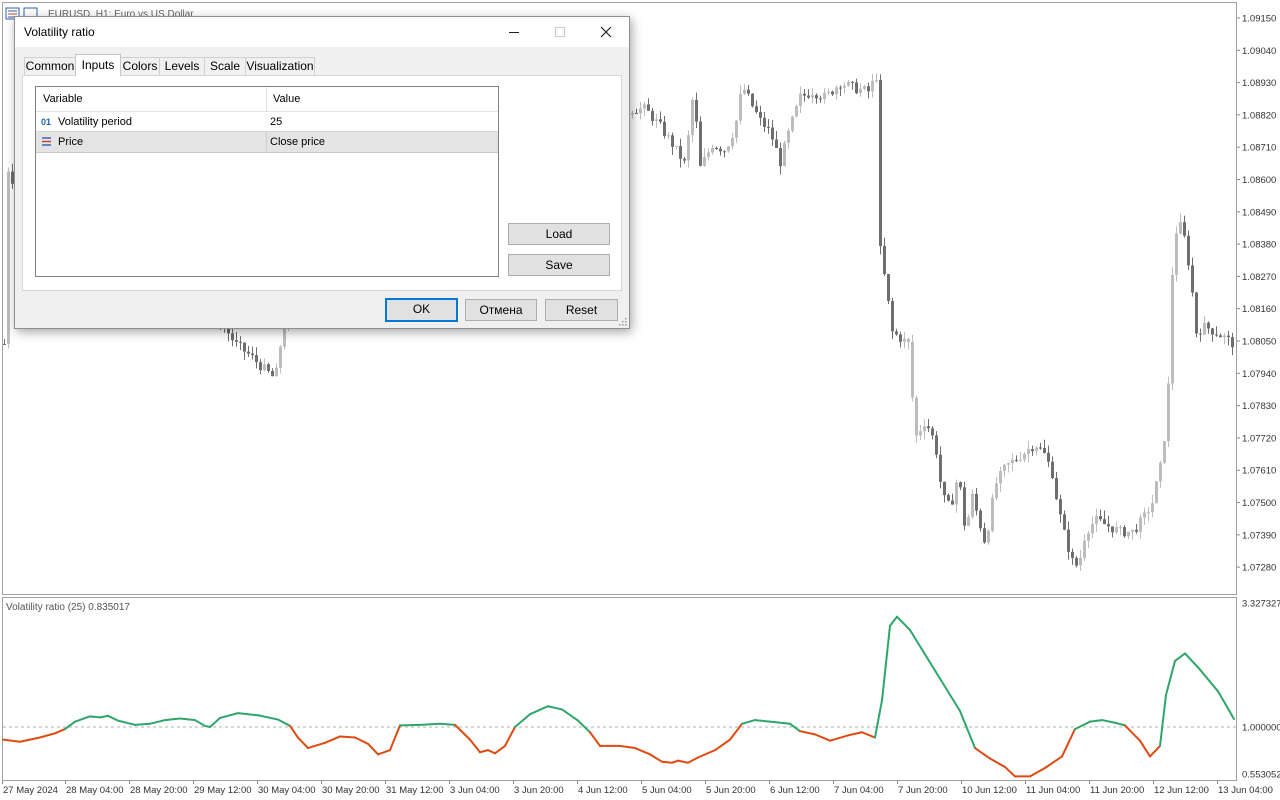  Describe the element at coordinates (415, 790) in the screenshot. I see `time-label: 31 May 12:00` at that location.